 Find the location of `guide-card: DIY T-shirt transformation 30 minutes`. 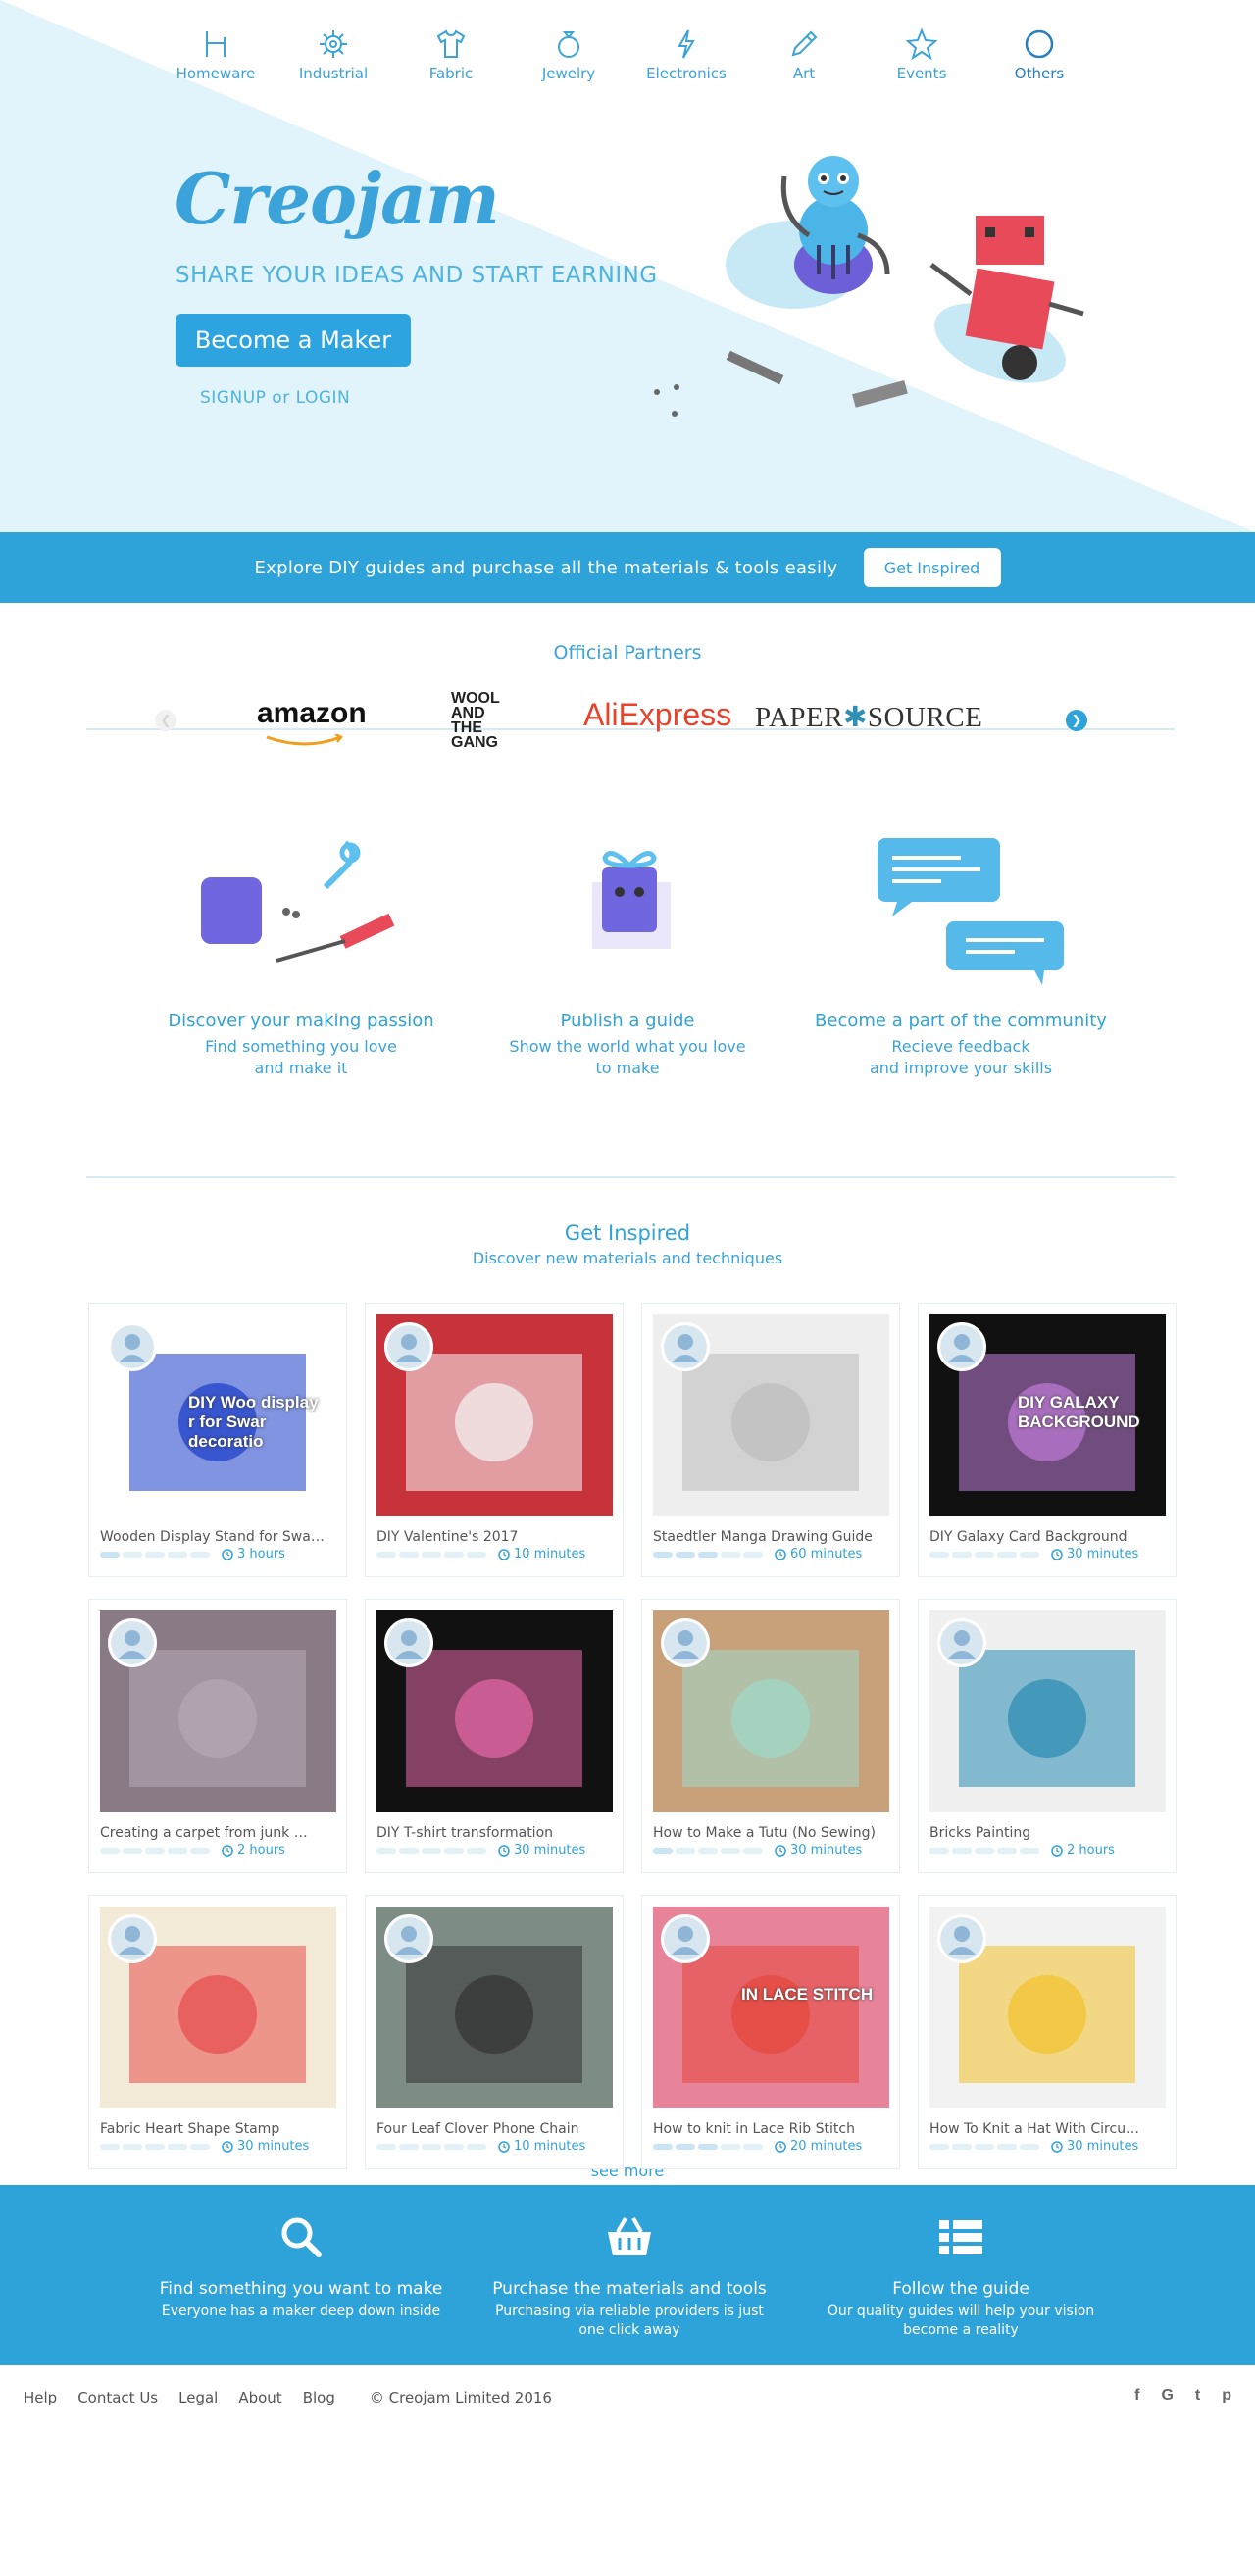

guide-card: DIY T-shirt transformation 30 minutes is located at coordinates (494, 1736).